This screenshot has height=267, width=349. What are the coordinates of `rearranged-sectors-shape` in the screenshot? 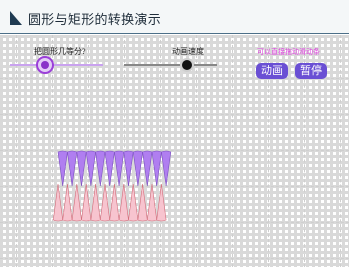 It's located at (112, 186).